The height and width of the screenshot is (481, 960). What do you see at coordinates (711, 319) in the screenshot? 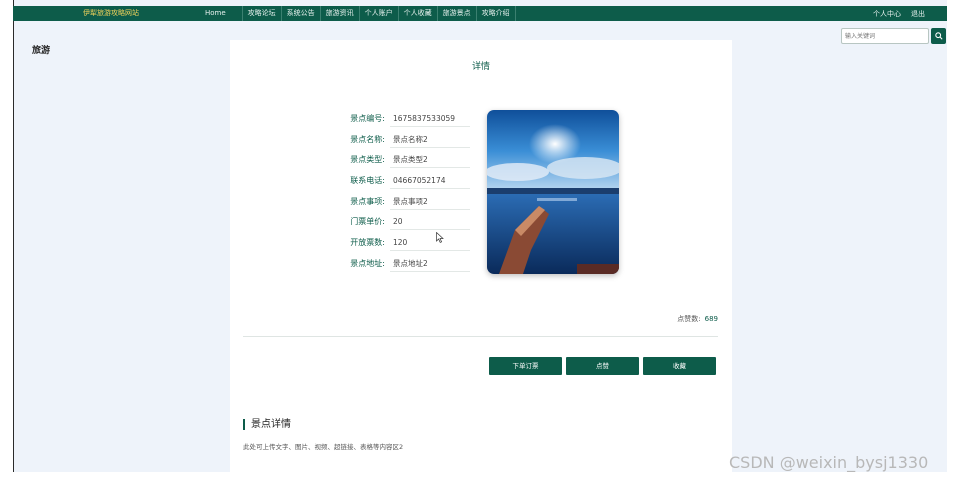
I see `like-count-value: 689` at bounding box center [711, 319].